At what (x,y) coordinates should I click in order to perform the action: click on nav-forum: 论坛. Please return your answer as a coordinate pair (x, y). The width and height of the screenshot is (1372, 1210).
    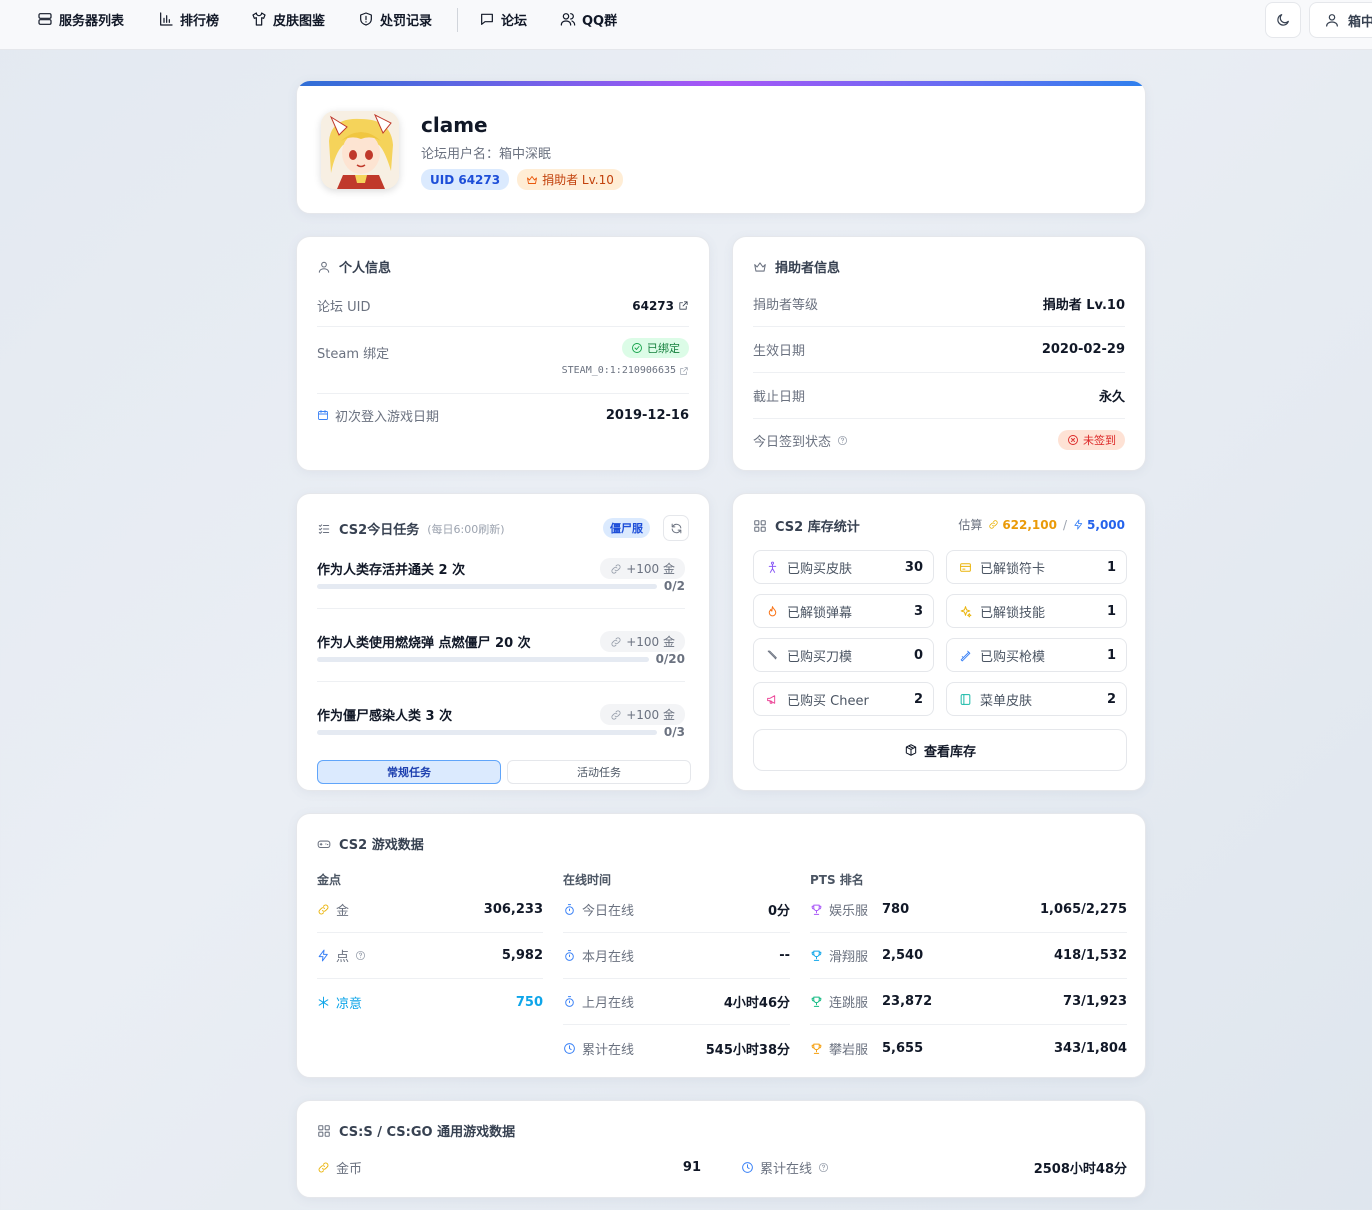
    Looking at the image, I should click on (503, 19).